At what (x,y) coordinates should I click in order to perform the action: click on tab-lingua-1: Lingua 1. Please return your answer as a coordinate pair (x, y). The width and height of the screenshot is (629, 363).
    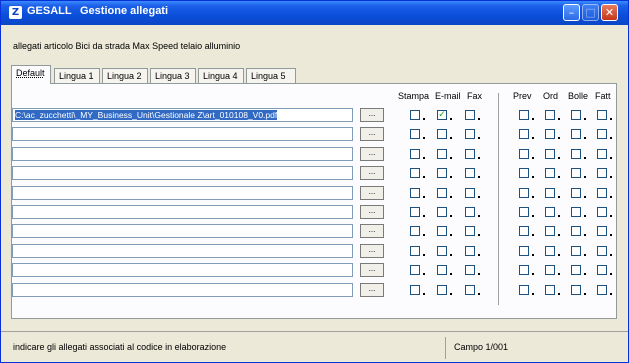
    Looking at the image, I should click on (77, 75).